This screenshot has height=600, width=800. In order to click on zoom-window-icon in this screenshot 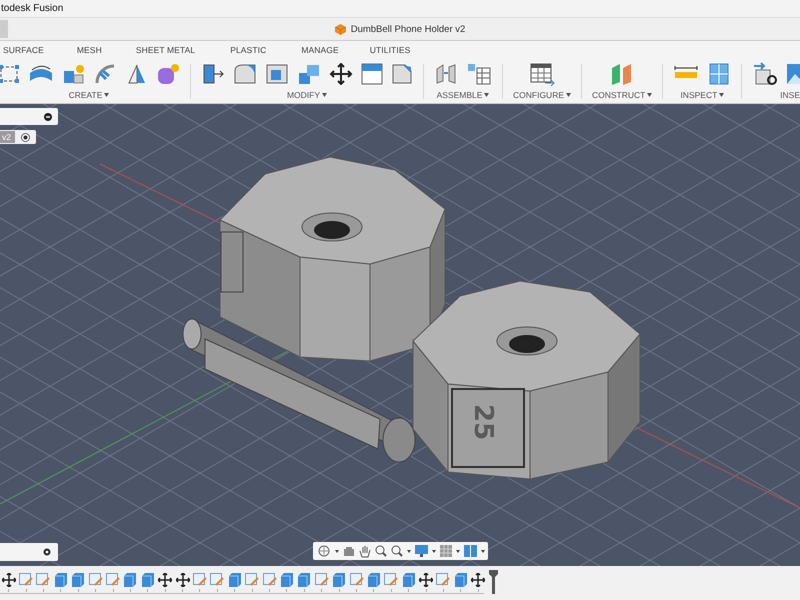, I will do `click(396, 551)`.